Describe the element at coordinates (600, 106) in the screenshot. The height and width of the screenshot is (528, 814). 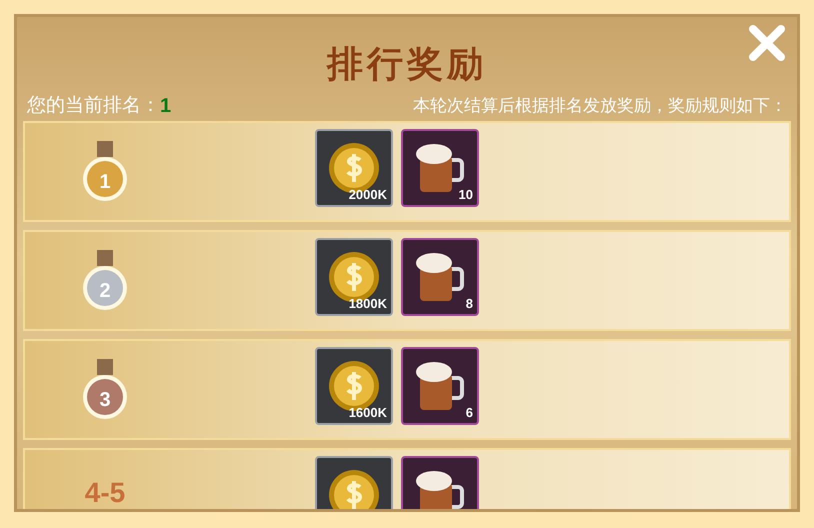
I see `reward-rule-text: 本轮次结算后根据排名发放奖励，奖励规则如下：` at that location.